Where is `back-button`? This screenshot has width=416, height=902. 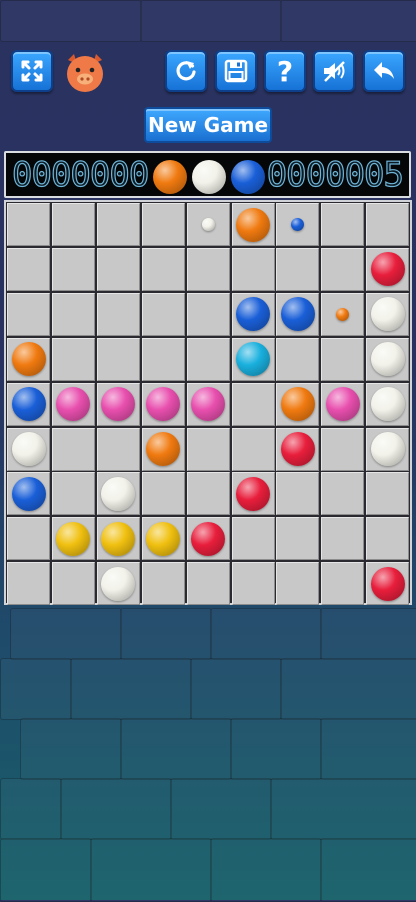
back-button is located at coordinates (384, 71).